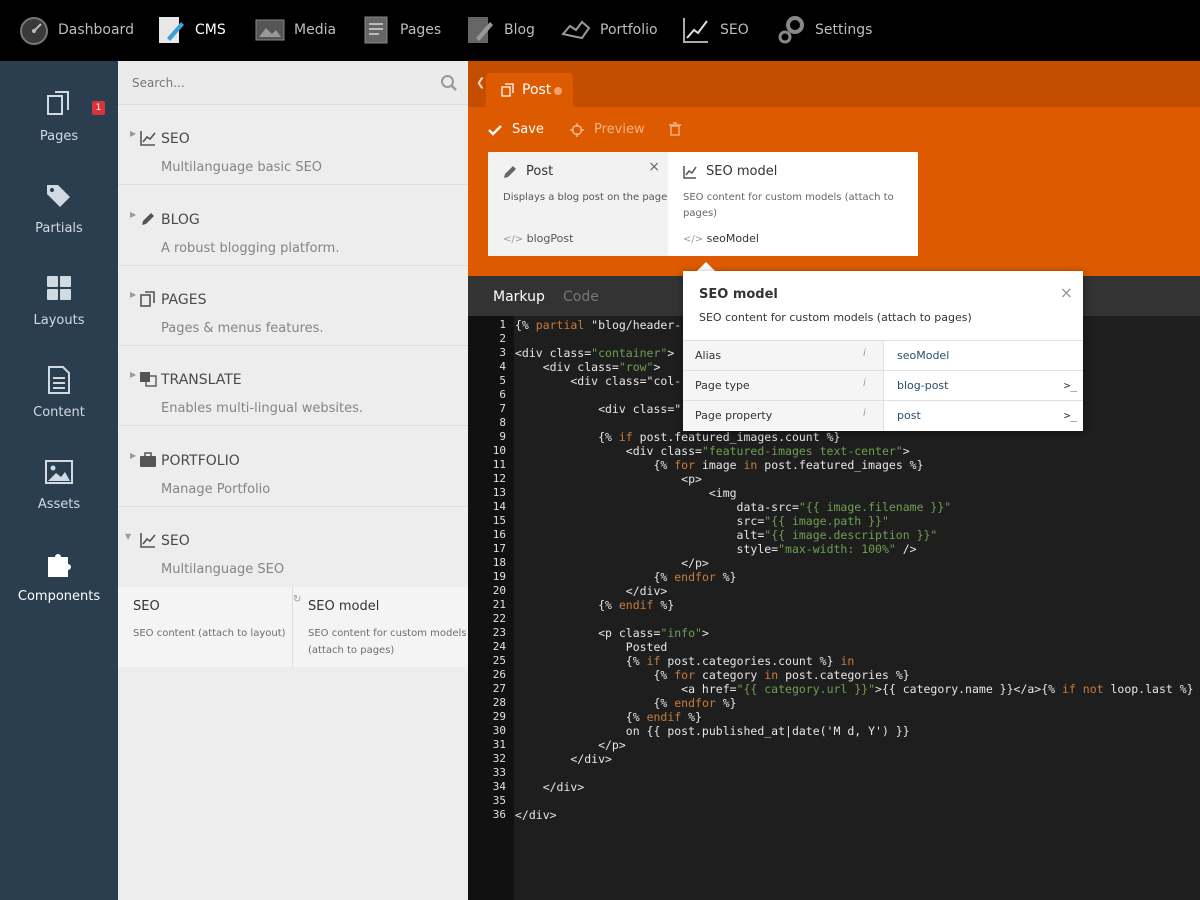 This screenshot has height=900, width=1200. I want to click on code-line: {% for category in post.categories %}, so click(712, 675).